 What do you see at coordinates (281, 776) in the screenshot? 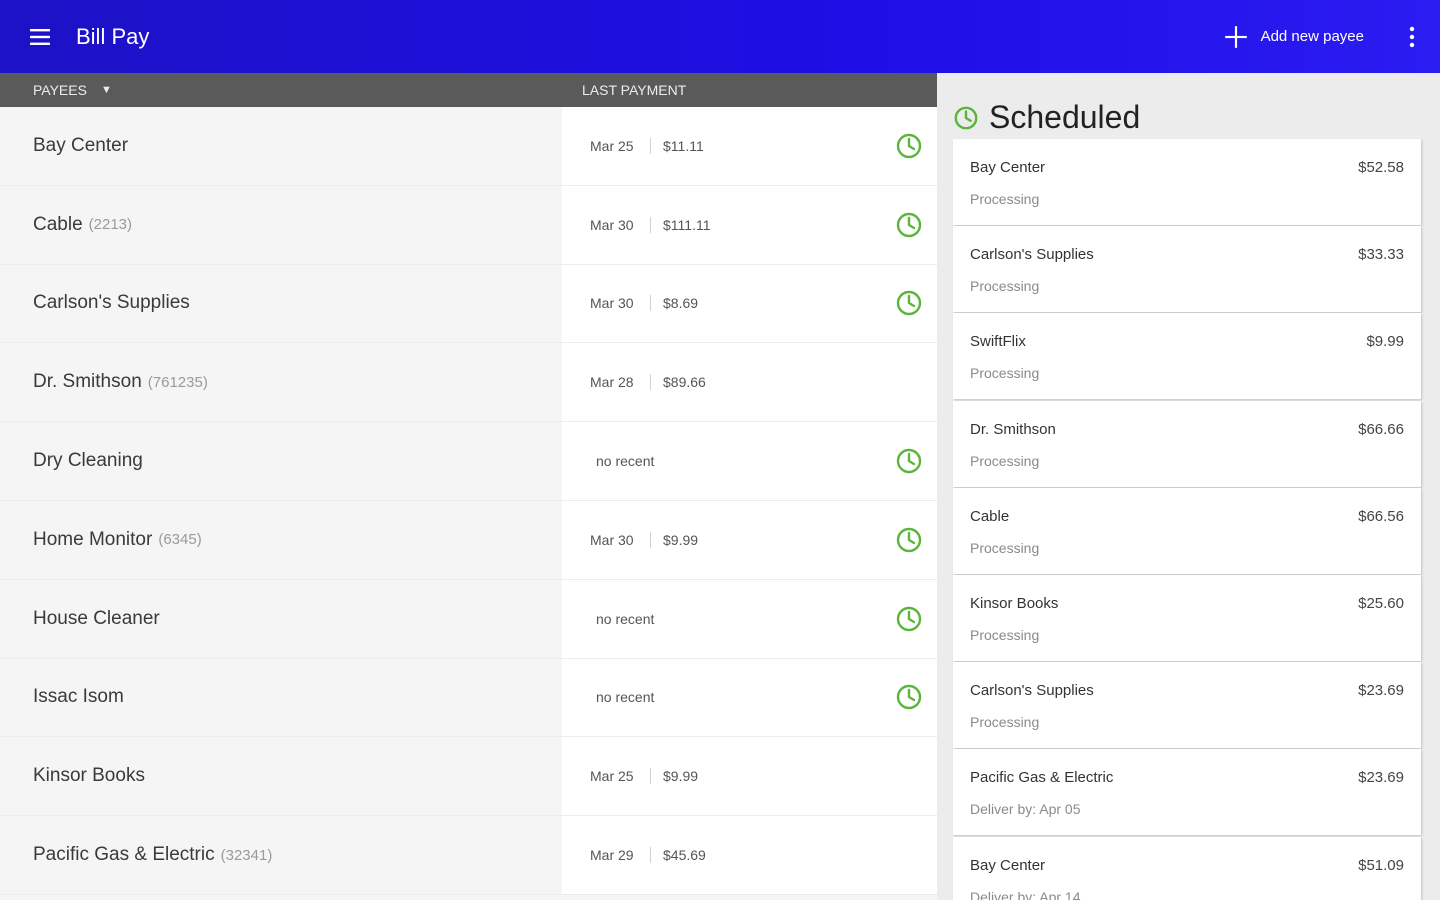
I see `payee-name-cell: Kinsor Books` at bounding box center [281, 776].